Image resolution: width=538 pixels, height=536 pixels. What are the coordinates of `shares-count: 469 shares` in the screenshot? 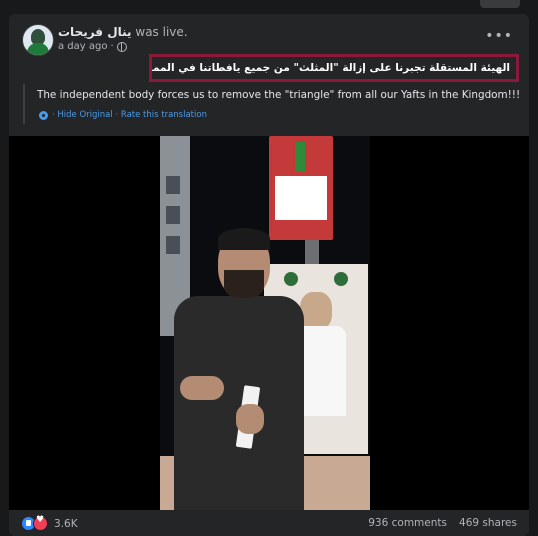 It's located at (488, 523).